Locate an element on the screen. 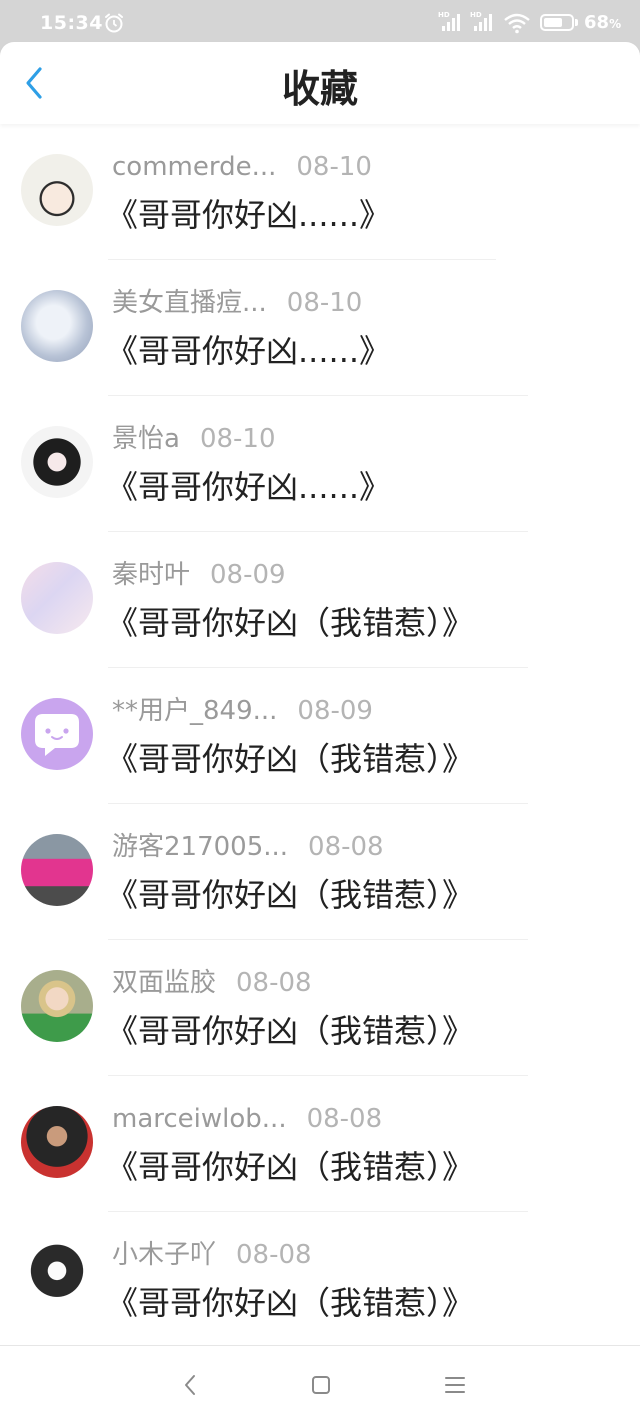 The height and width of the screenshot is (1423, 640). favorite-item: 小木子吖 08-08 《哥哥你好凶（我错惹）》 is located at coordinates (320, 1278).